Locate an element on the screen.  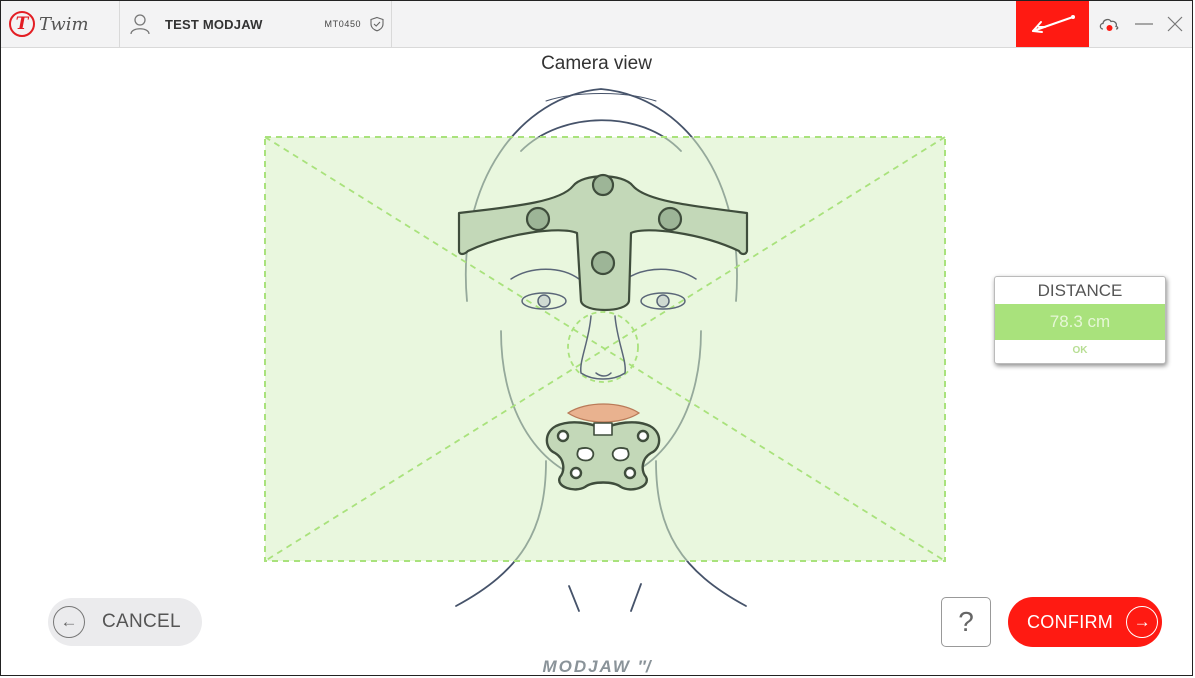
distance-value: 78.3 cm is located at coordinates (1080, 322).